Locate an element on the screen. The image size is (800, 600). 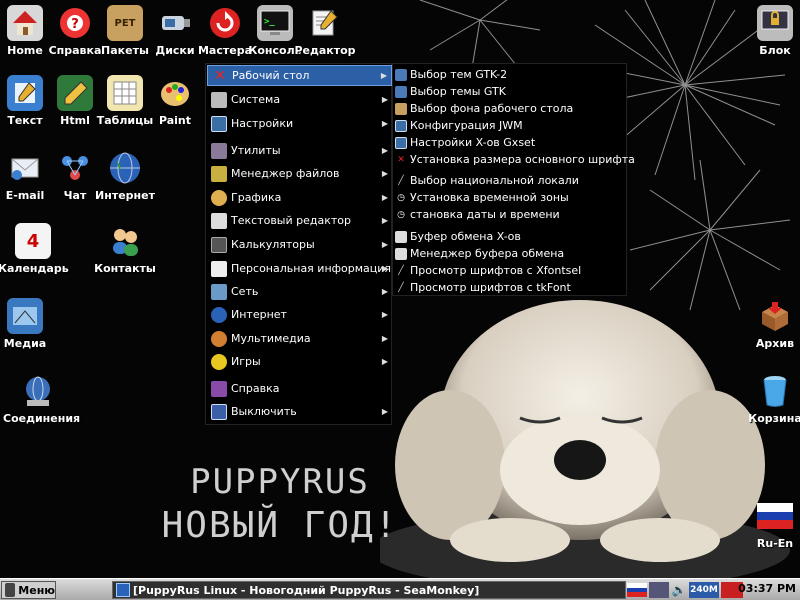
start-menu-button: Меню is located at coordinates (28, 590).